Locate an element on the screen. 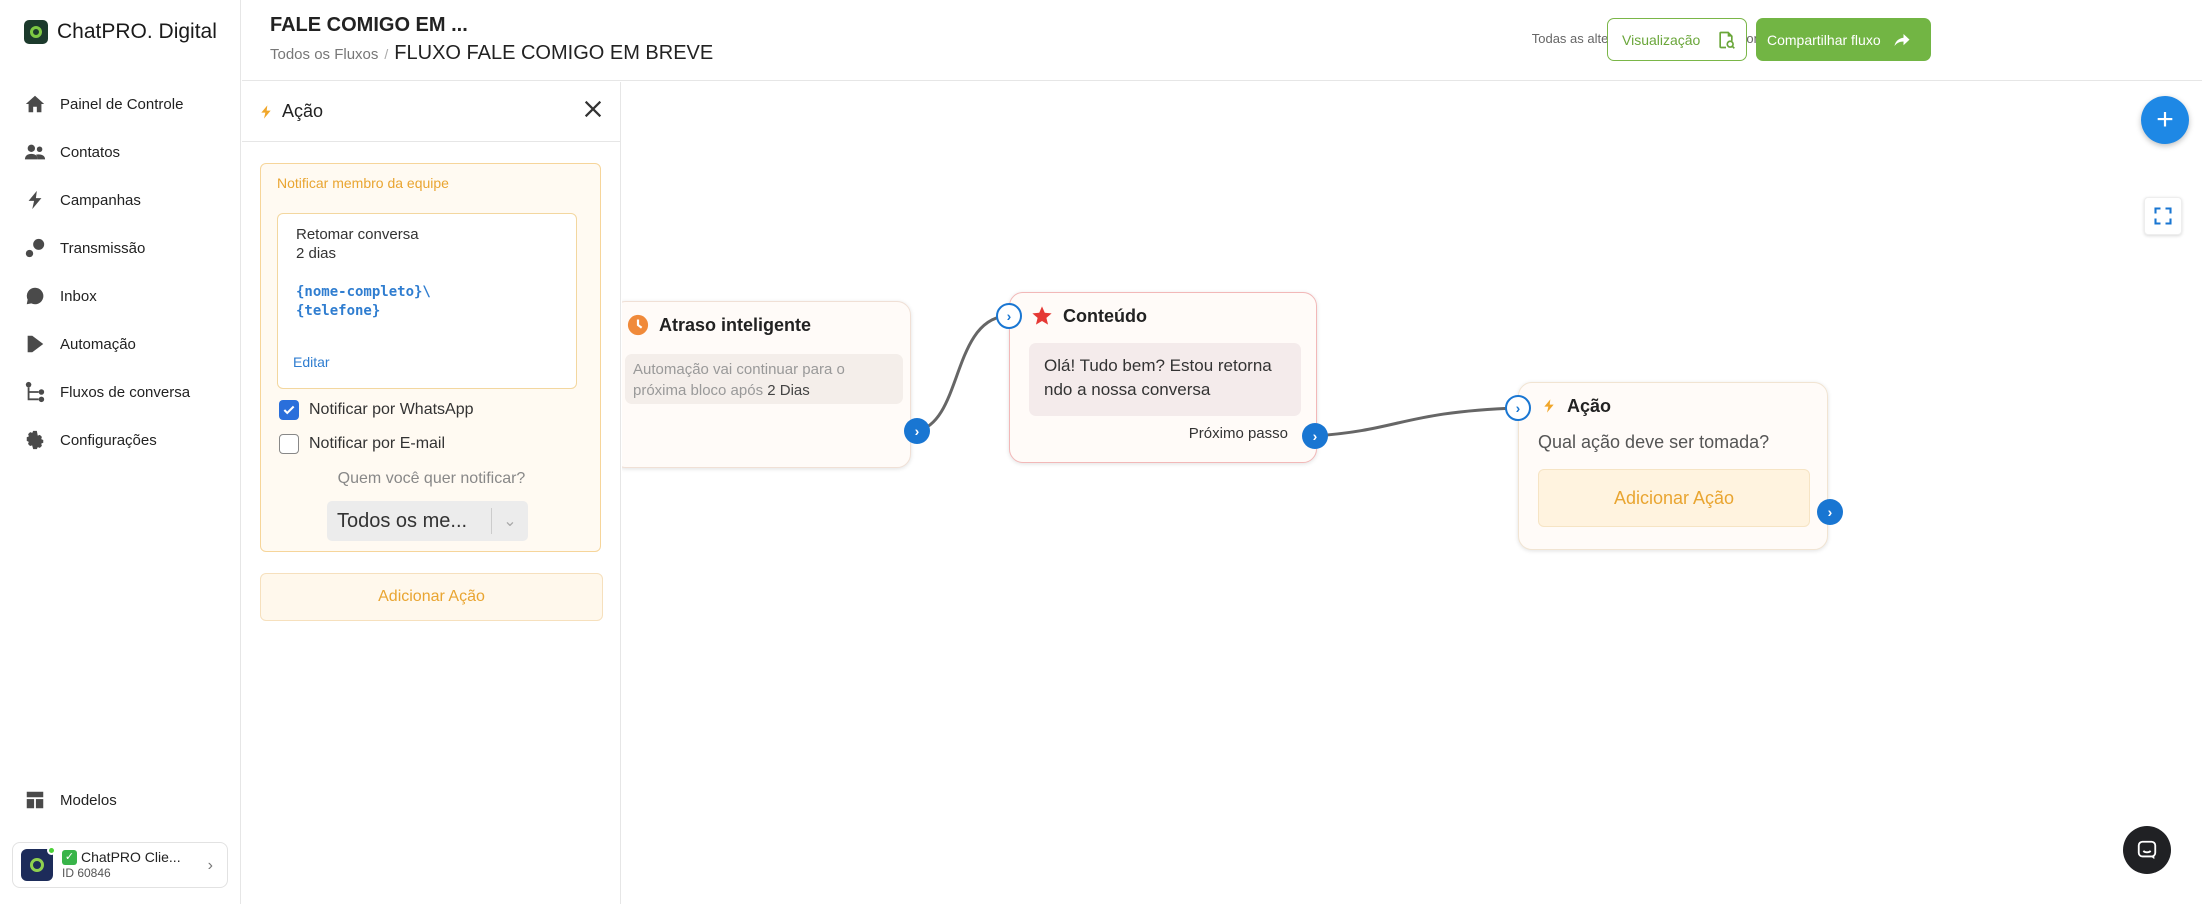 The image size is (2202, 904). share-button-label: Compartilhar fluxo is located at coordinates (1824, 39).